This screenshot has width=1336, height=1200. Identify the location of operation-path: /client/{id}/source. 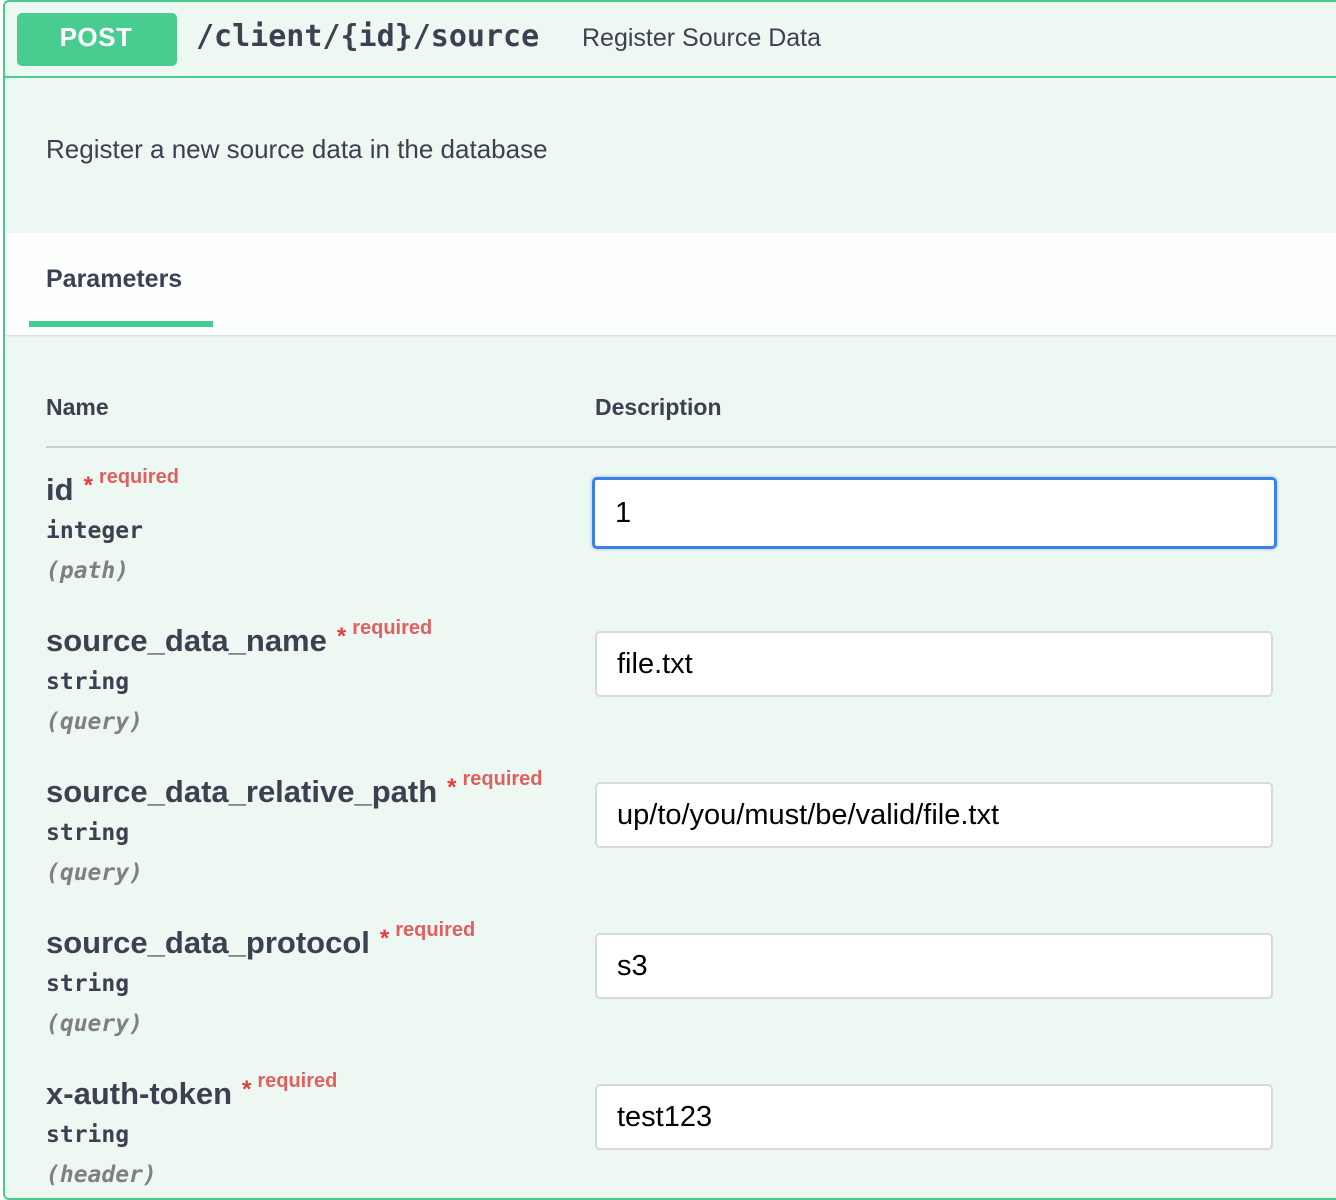
(368, 36).